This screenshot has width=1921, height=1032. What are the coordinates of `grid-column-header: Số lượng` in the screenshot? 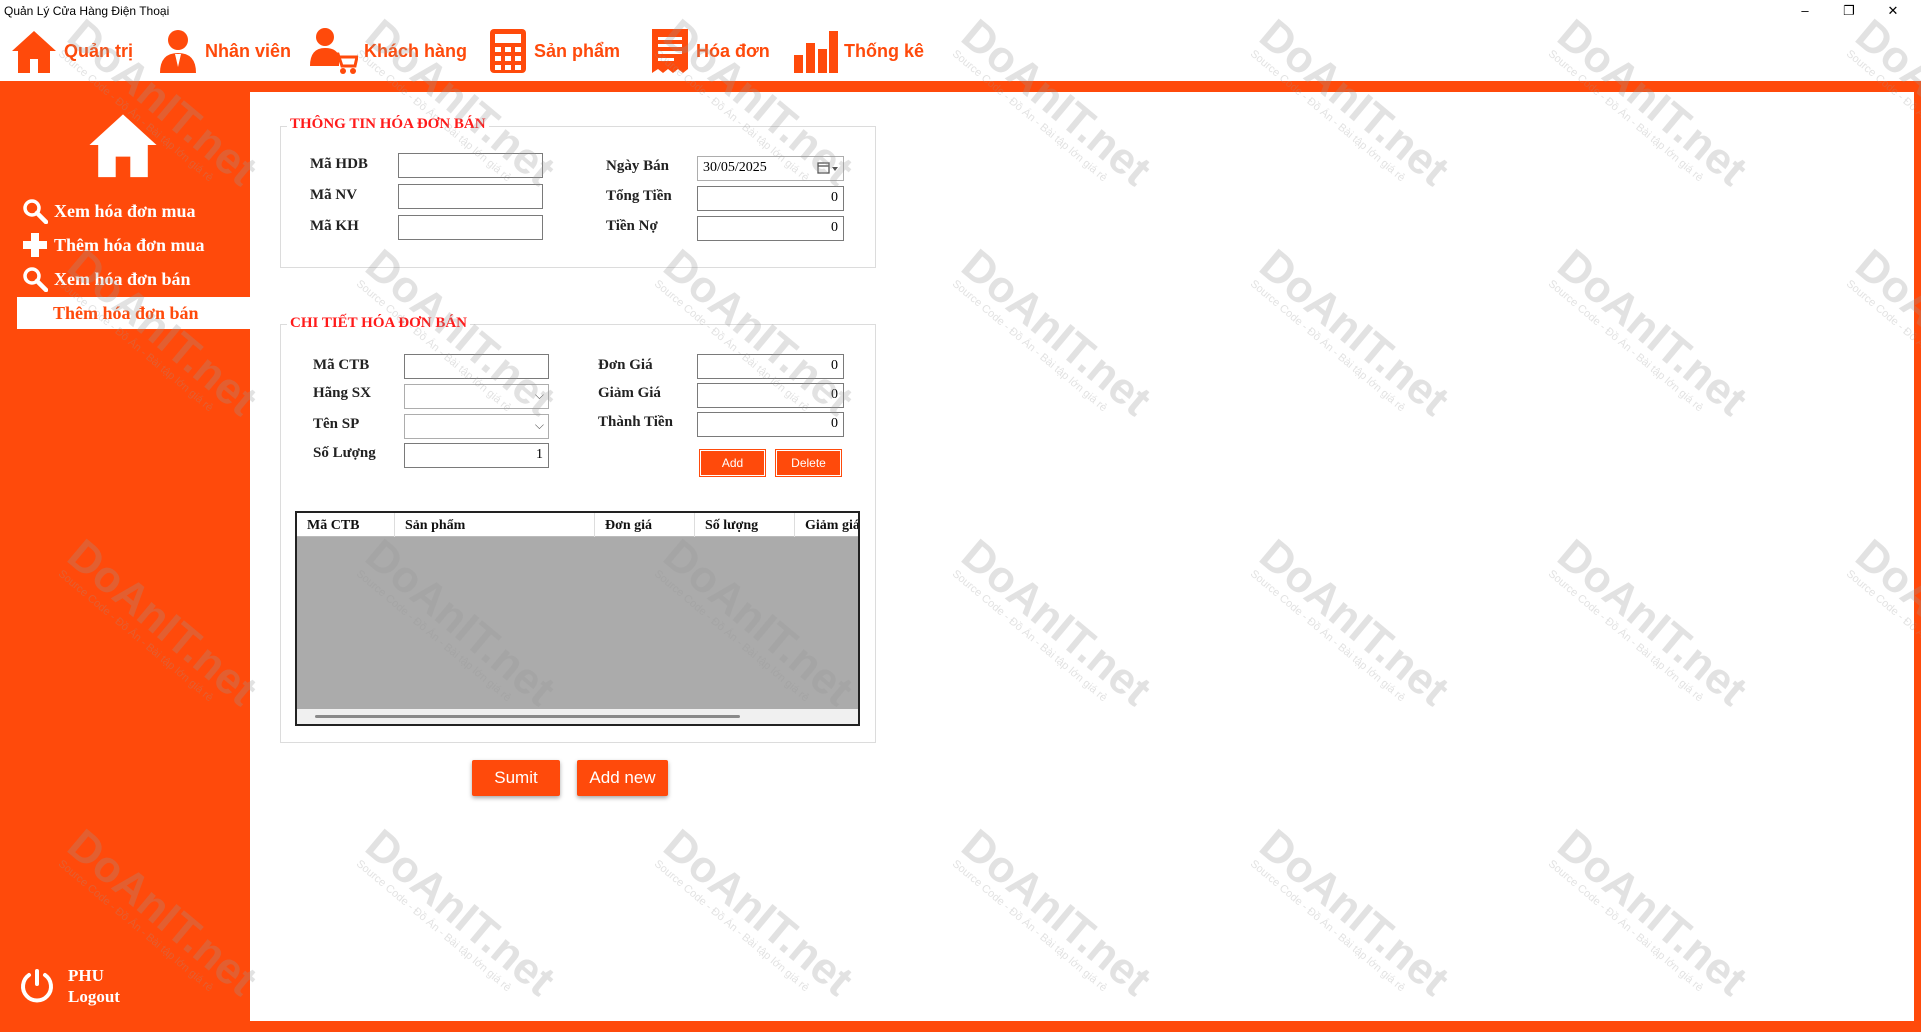 It's located at (745, 525).